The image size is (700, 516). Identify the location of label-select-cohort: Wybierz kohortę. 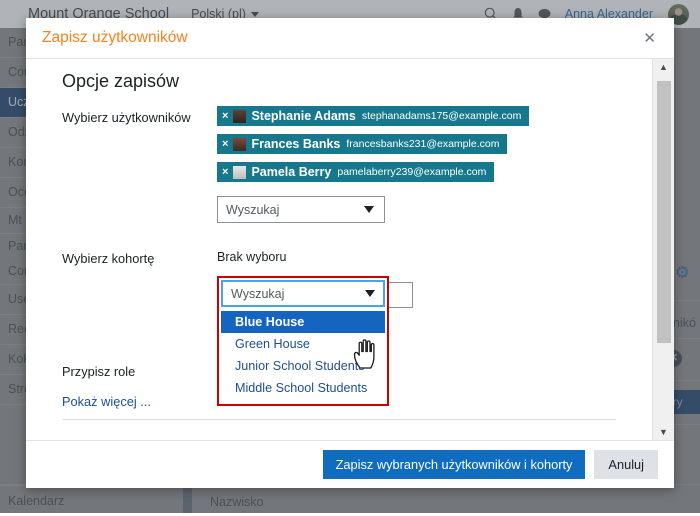
(108, 258).